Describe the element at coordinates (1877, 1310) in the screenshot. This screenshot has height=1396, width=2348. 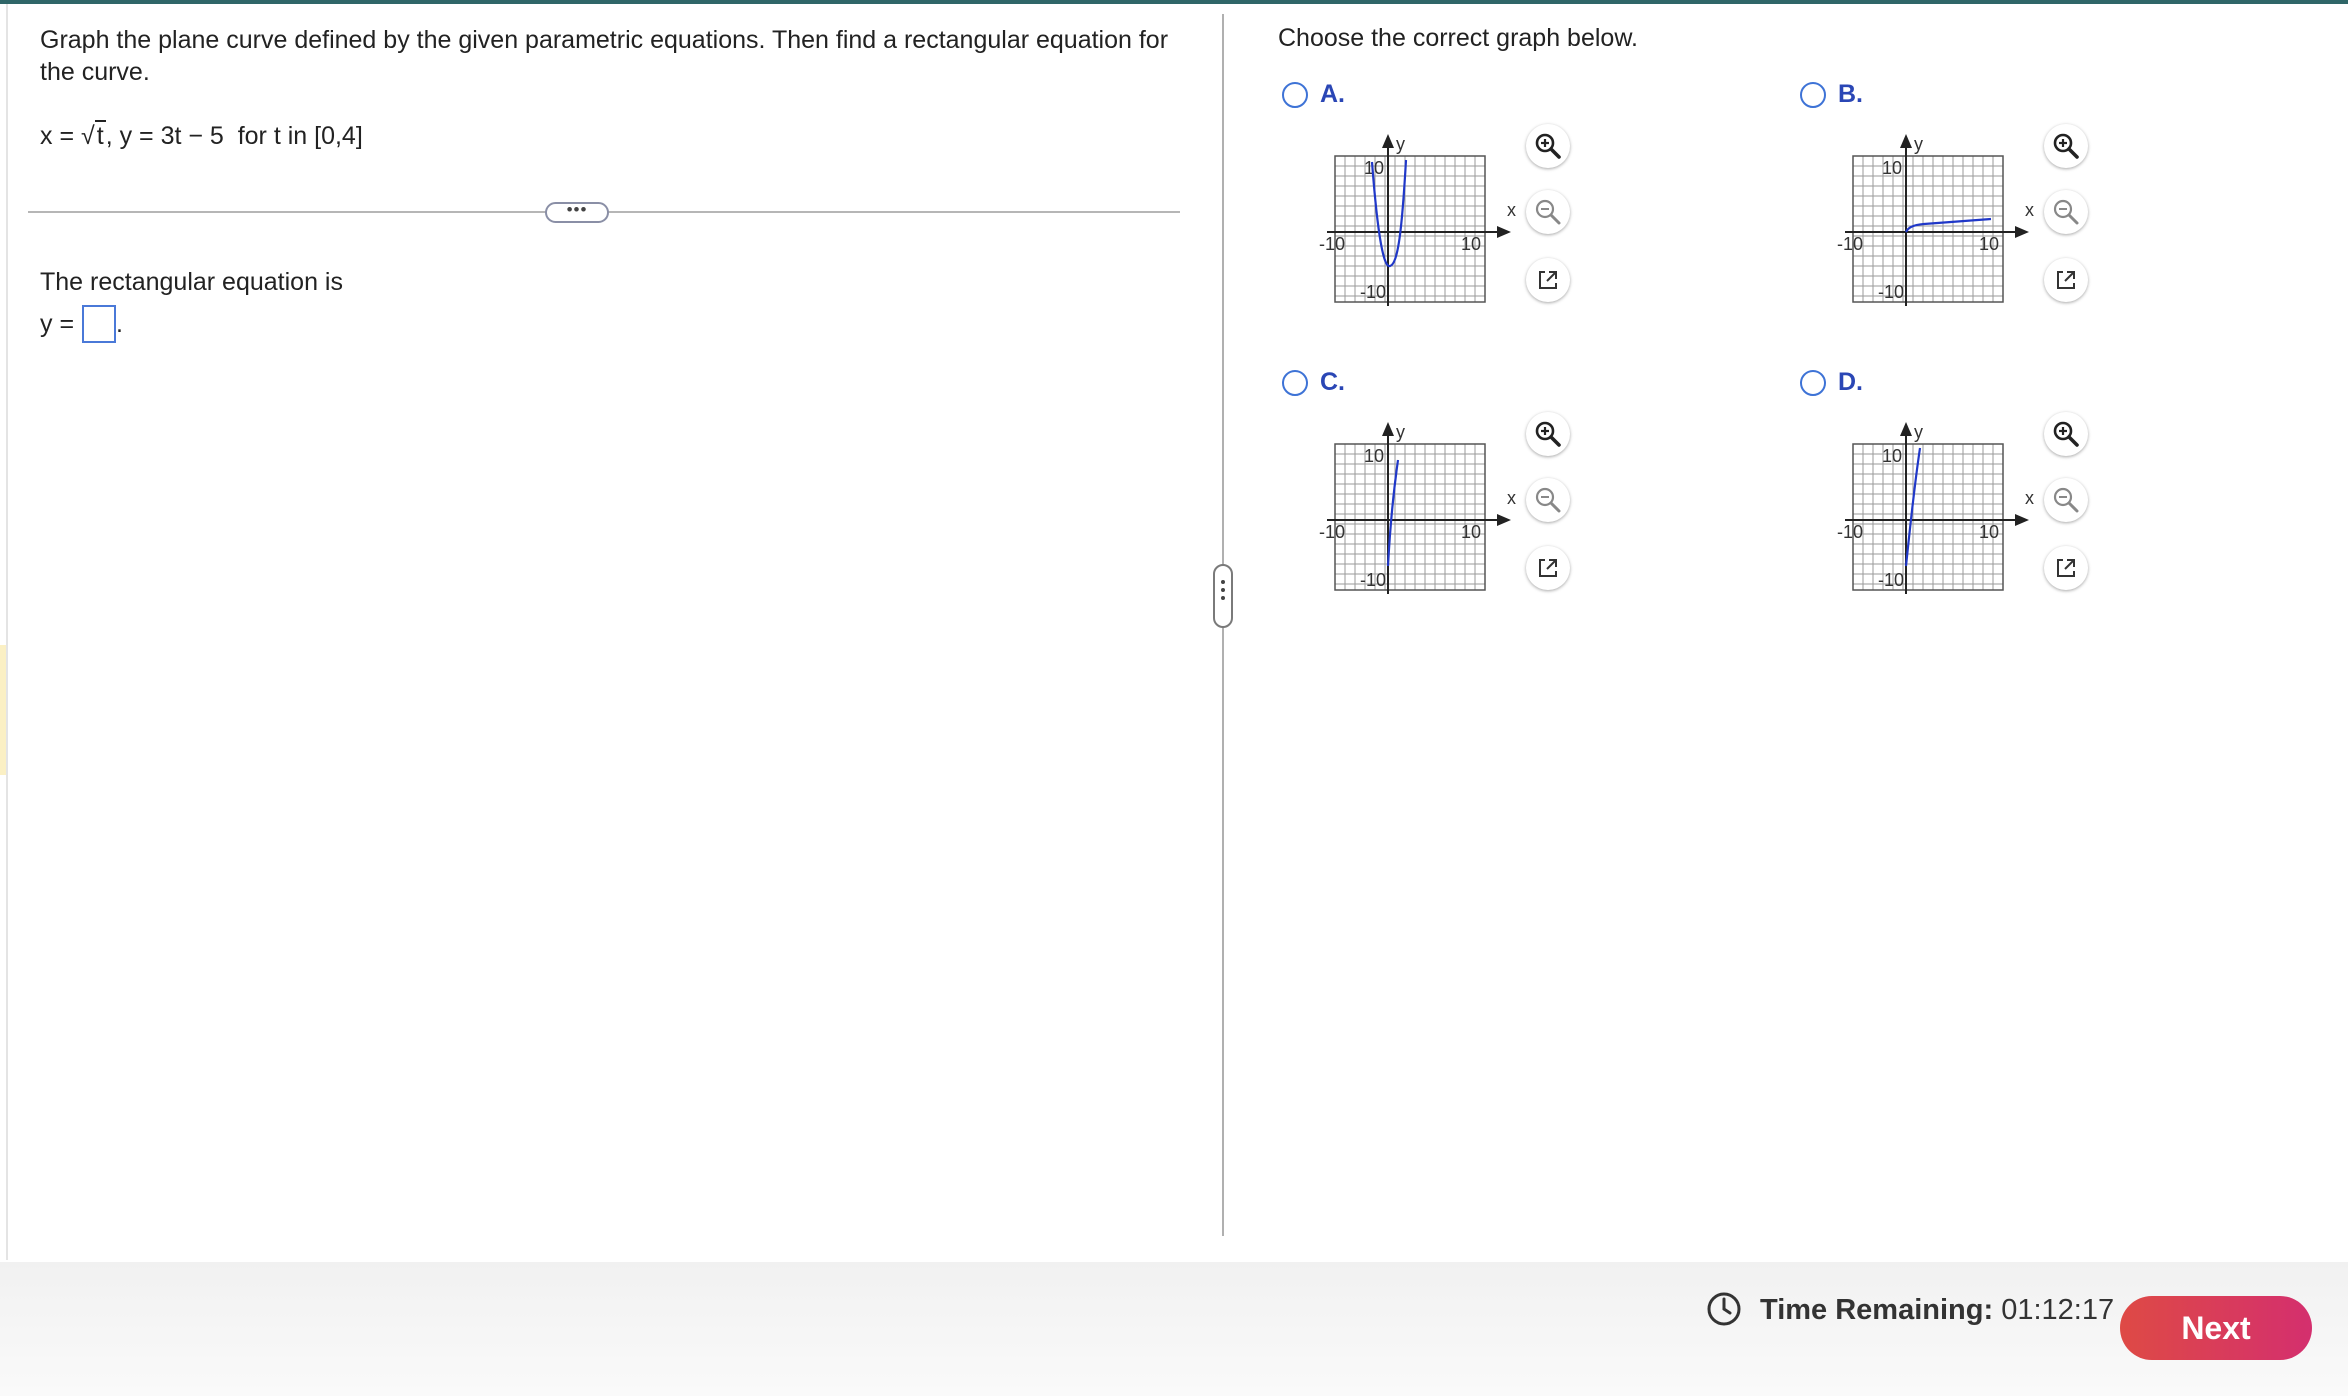
I see `time-remaining-label: Time Remaining:` at that location.